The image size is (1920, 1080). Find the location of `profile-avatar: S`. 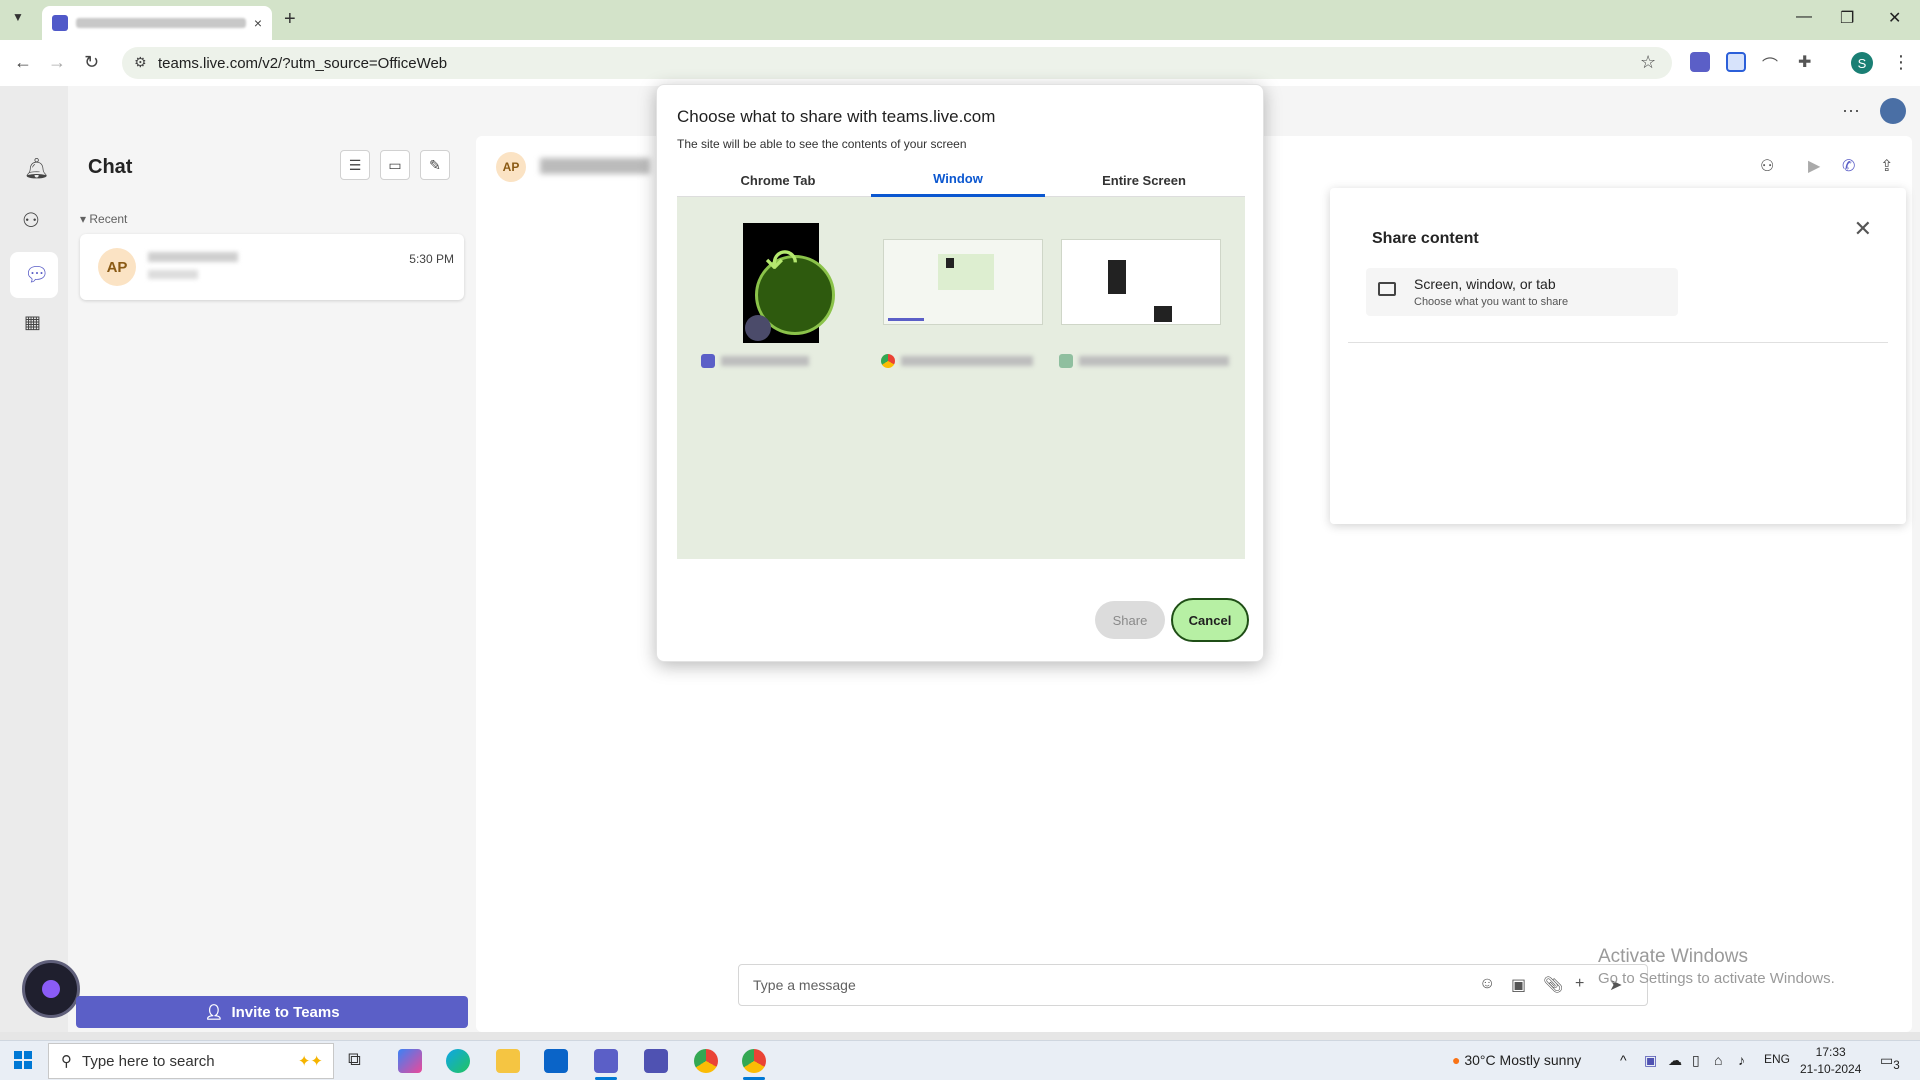

profile-avatar: S is located at coordinates (1862, 63).